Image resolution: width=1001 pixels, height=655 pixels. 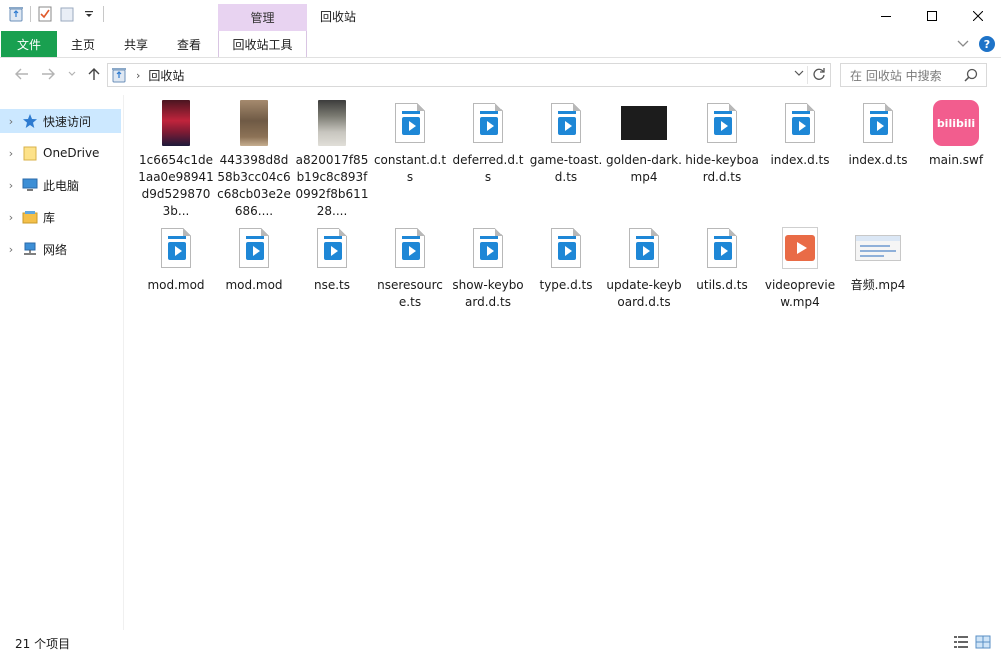 I want to click on list-item: 音频.mp4, so click(x=878, y=258).